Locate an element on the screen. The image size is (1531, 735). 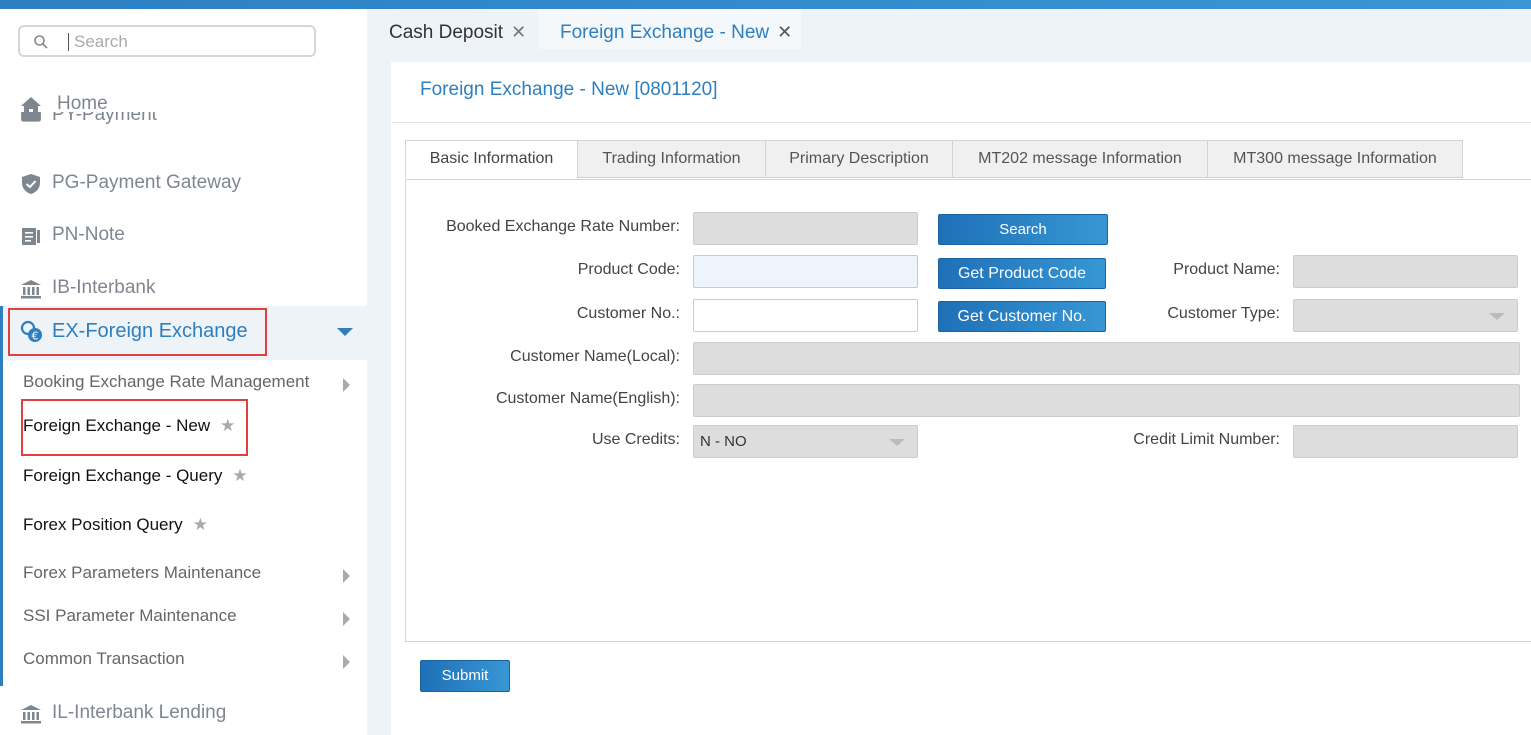
product-name-label: Product Name: is located at coordinates (1226, 269).